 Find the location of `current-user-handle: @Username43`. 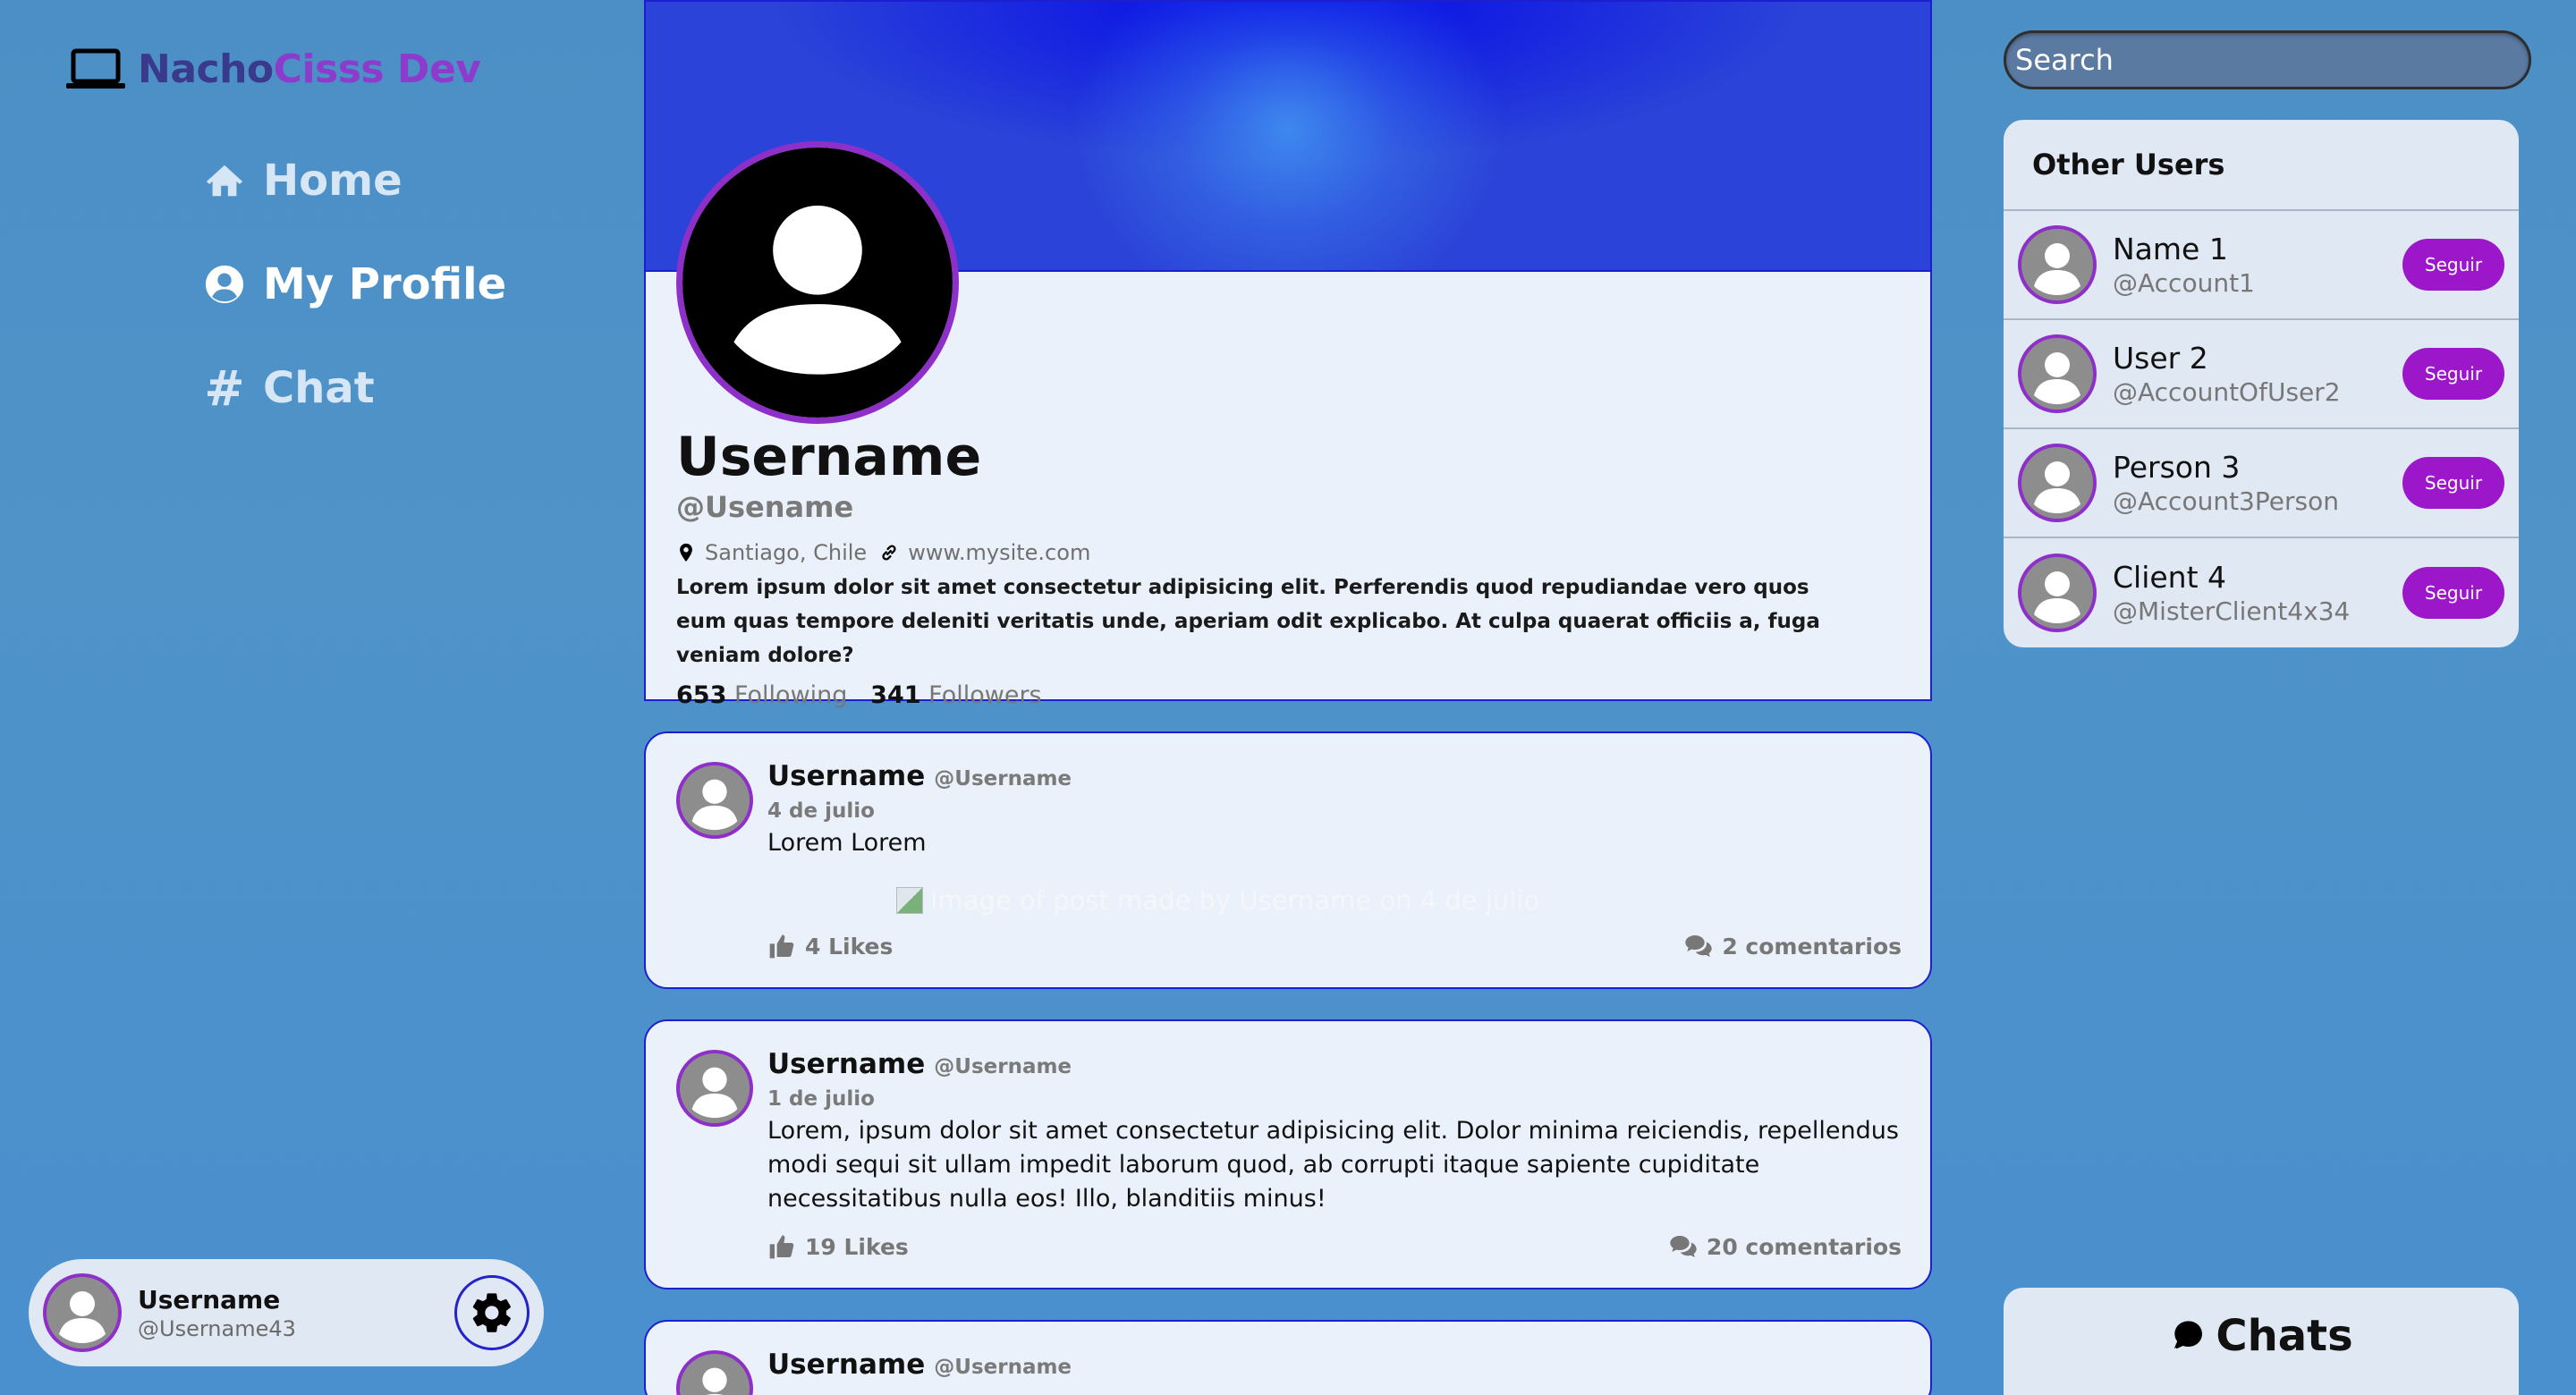

current-user-handle: @Username43 is located at coordinates (217, 1328).